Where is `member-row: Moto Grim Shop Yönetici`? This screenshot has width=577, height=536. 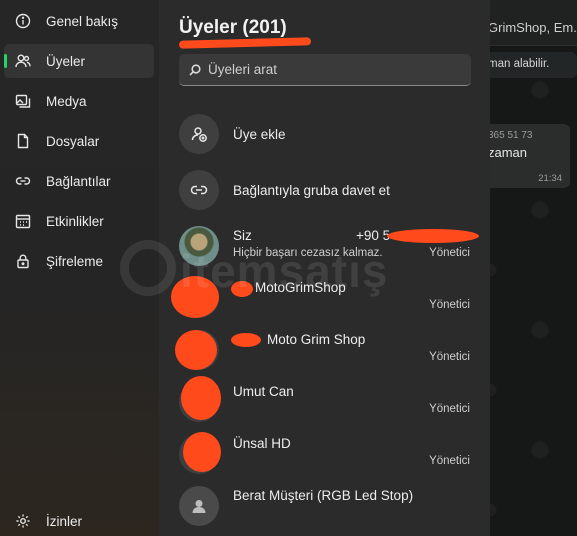
member-row: Moto Grim Shop Yönetici is located at coordinates (324, 350).